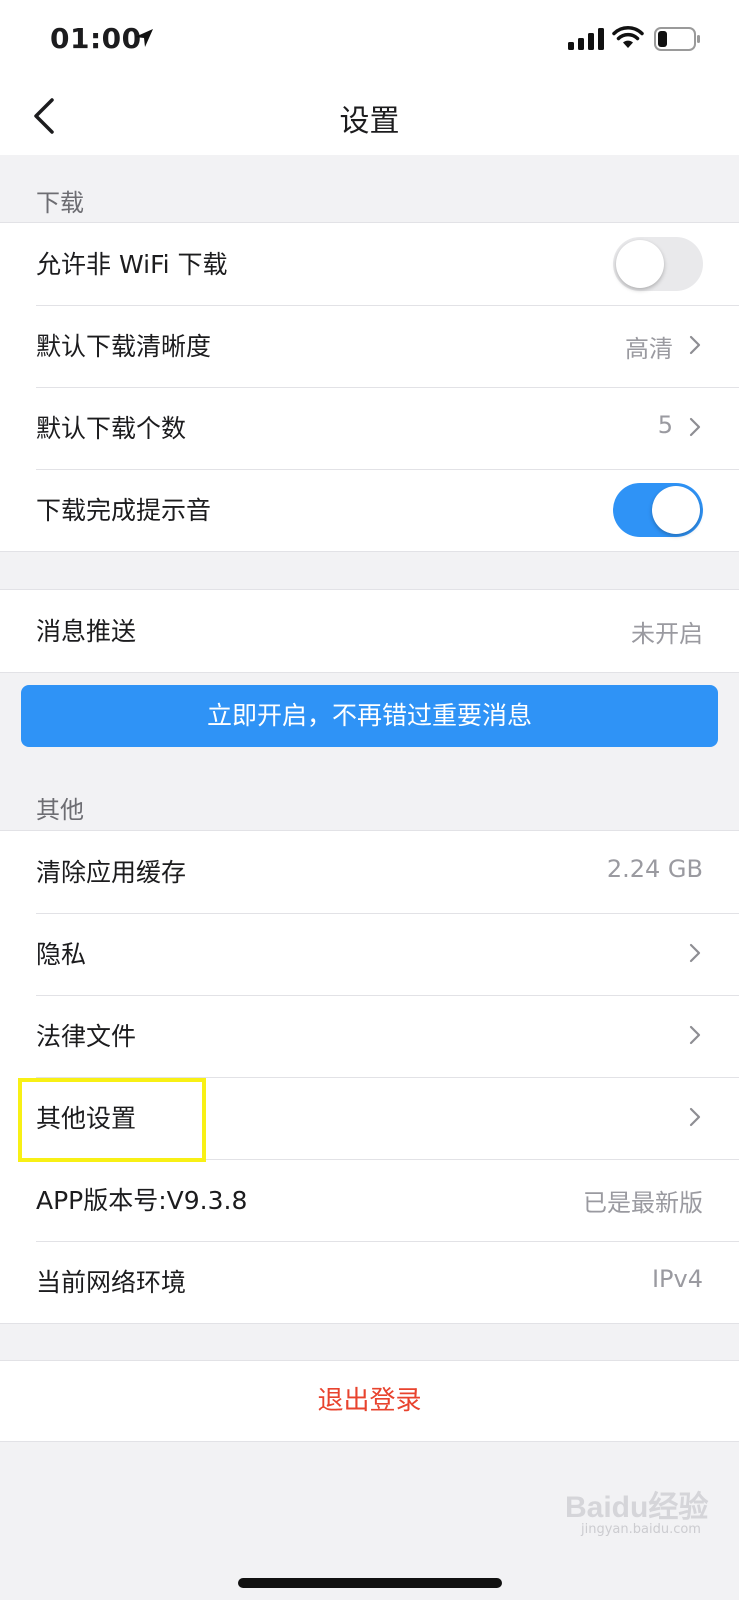 The image size is (739, 1600). What do you see at coordinates (369, 1200) in the screenshot?
I see `row-app-version: APP版本号:V9.3.8 已是最新版` at bounding box center [369, 1200].